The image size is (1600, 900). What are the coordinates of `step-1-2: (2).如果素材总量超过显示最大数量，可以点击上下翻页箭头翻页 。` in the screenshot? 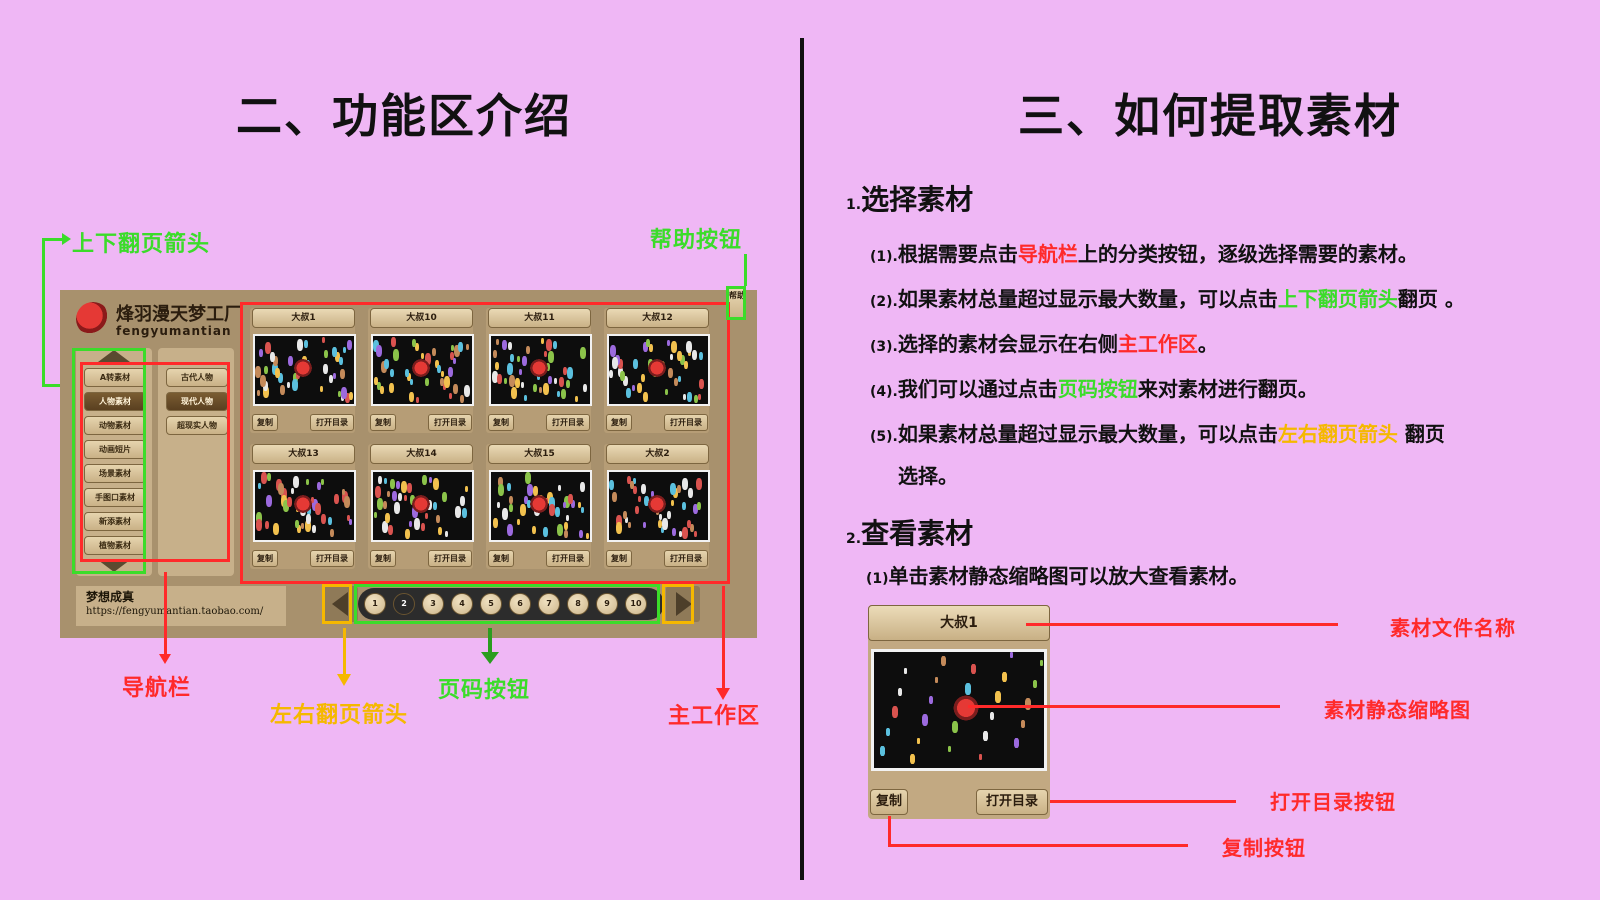 It's located at (1167, 297).